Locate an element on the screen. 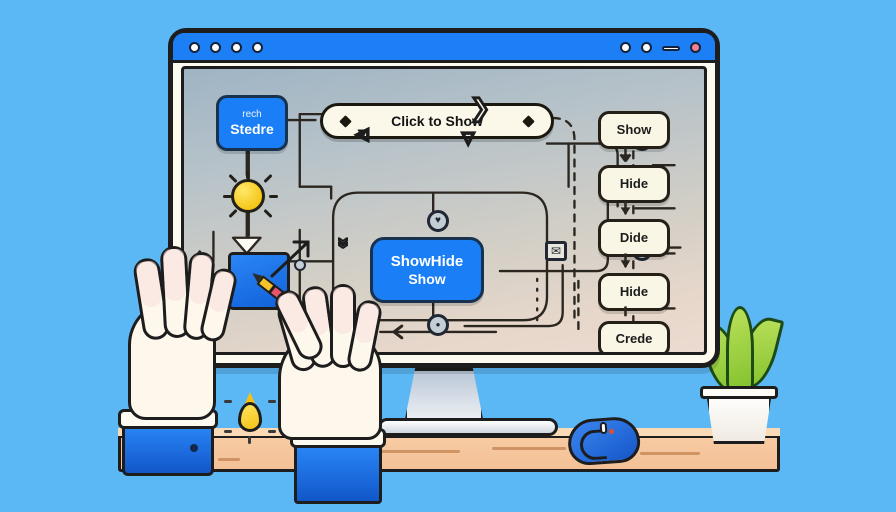 The height and width of the screenshot is (512, 896). heart-icon: ♥ is located at coordinates (438, 220).